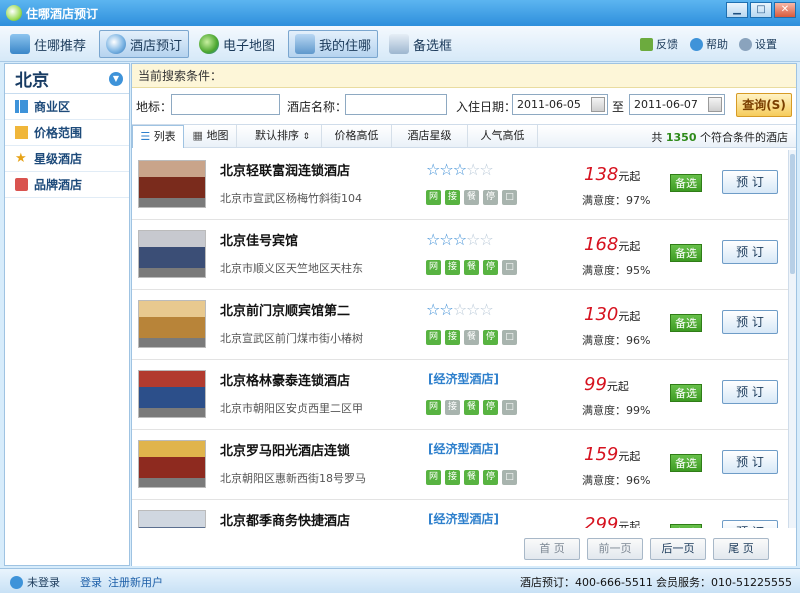 This screenshot has width=800, height=593. Describe the element at coordinates (745, 44) in the screenshot. I see `gear-icon` at that location.